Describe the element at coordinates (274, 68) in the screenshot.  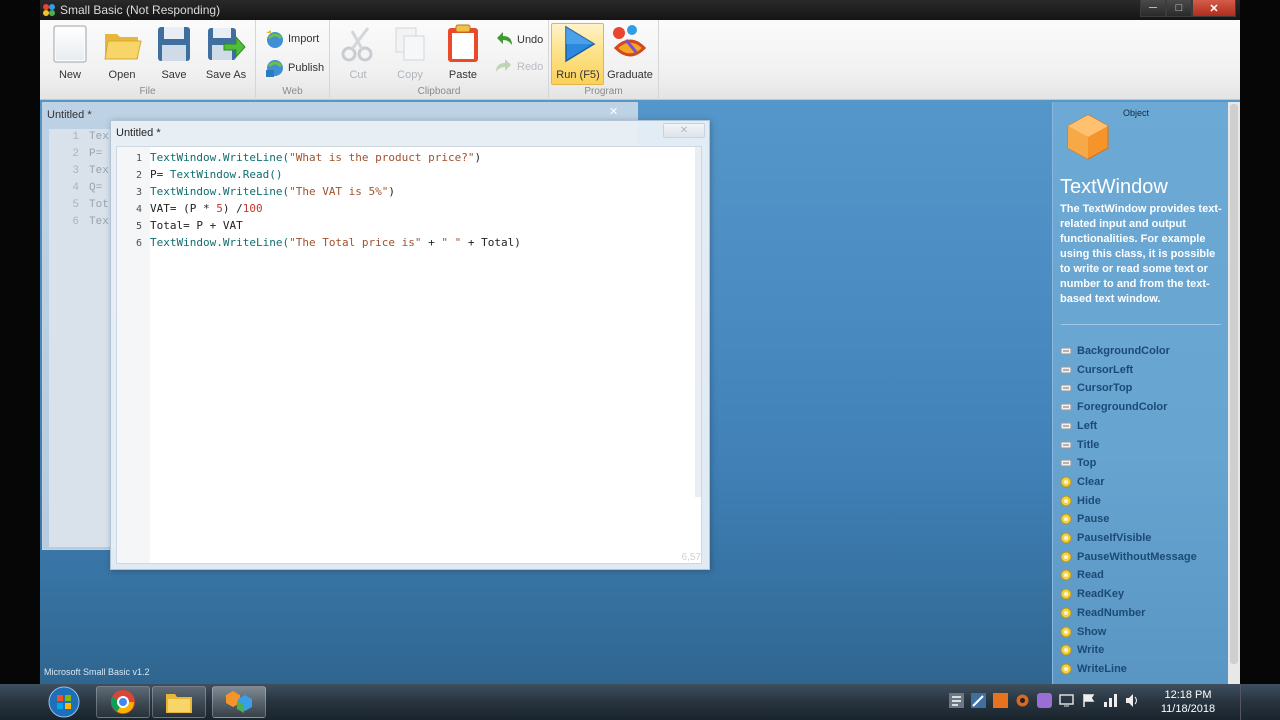
I see `publish-icon` at that location.